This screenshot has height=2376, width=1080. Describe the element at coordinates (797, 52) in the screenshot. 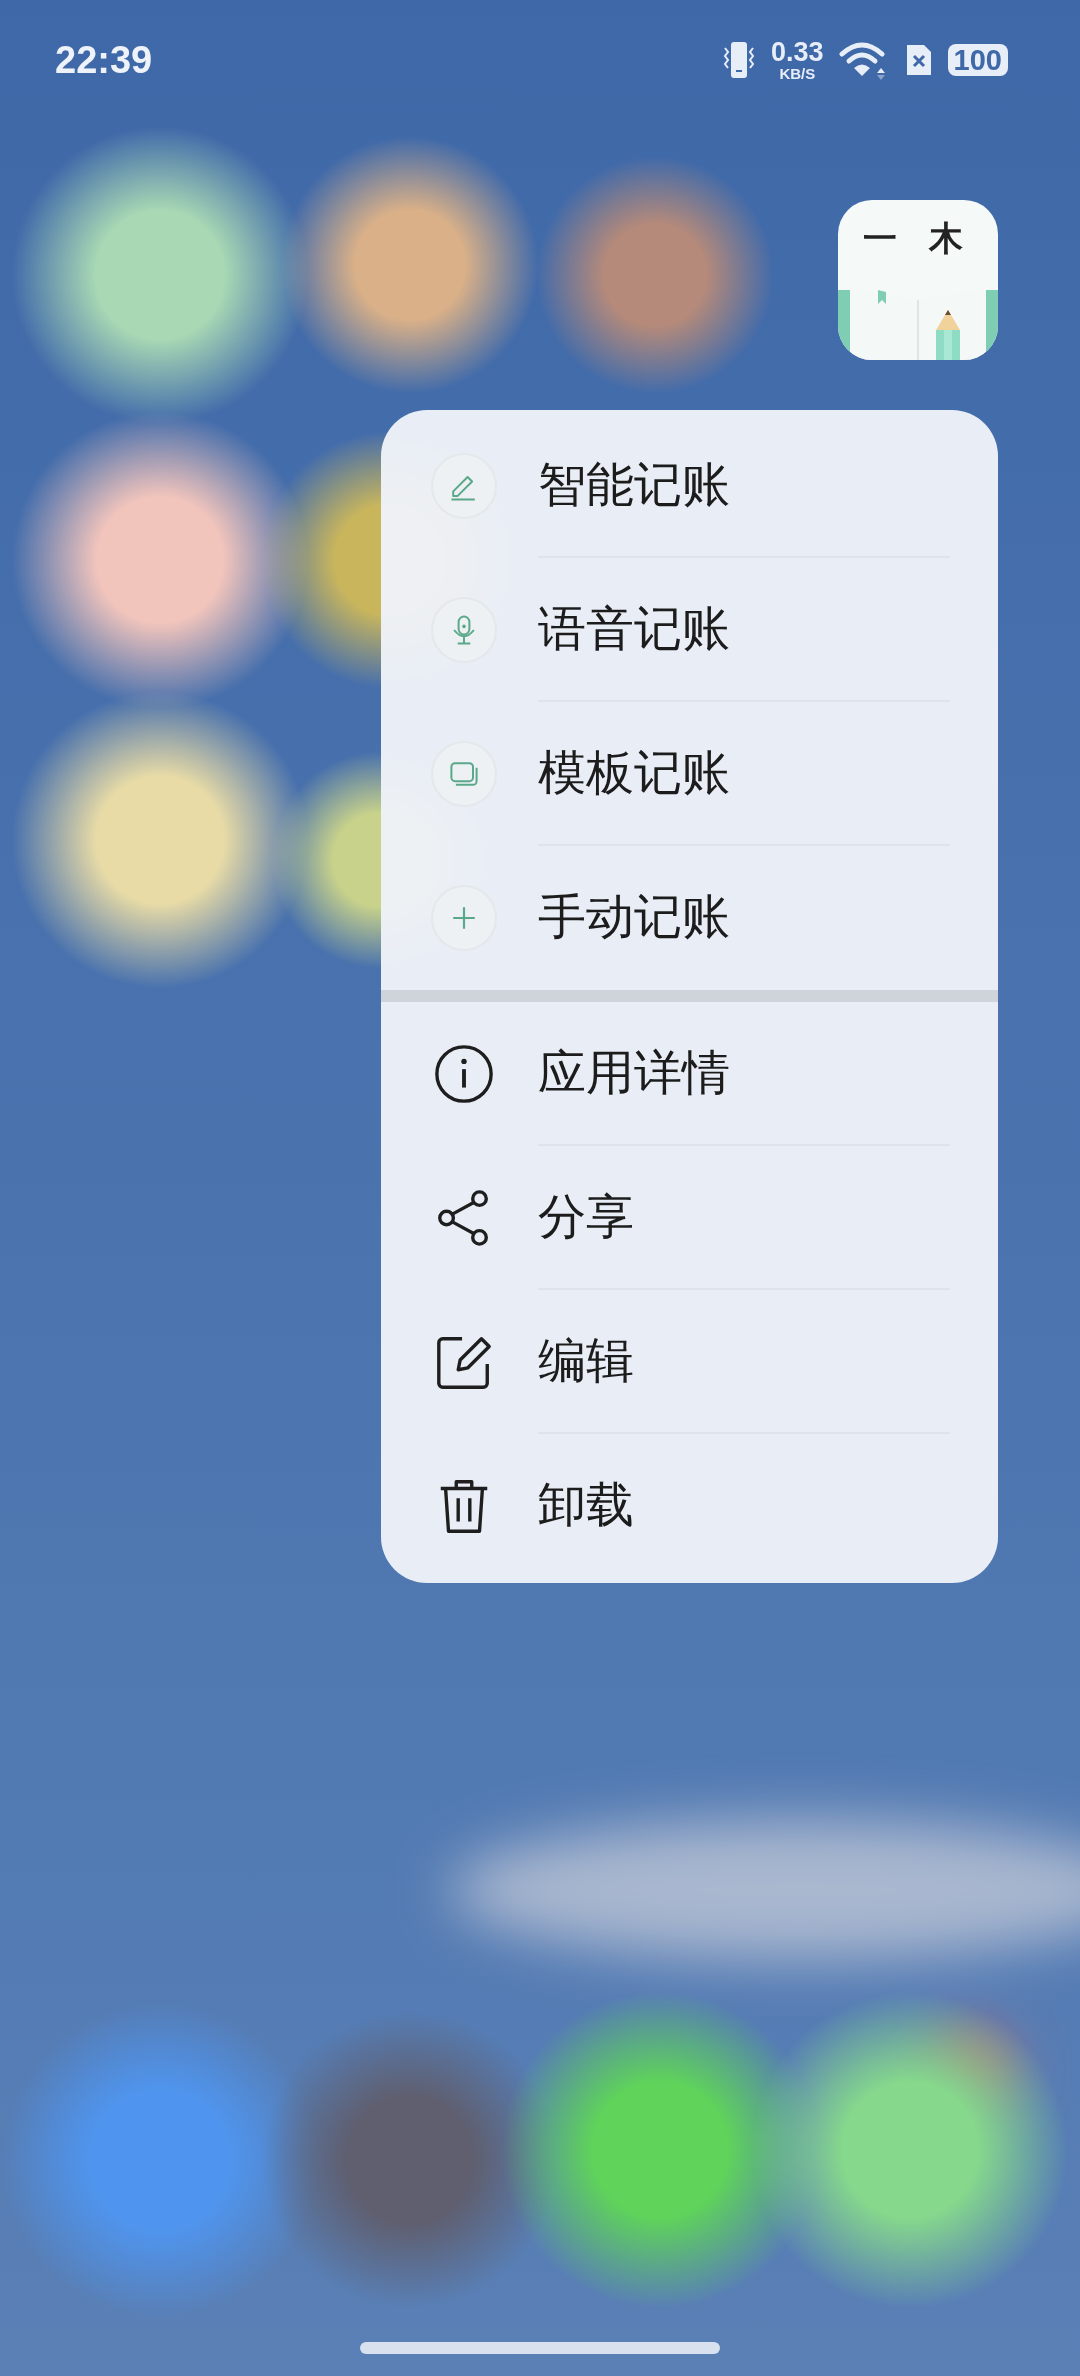

I see `network-speed: 0.33` at that location.